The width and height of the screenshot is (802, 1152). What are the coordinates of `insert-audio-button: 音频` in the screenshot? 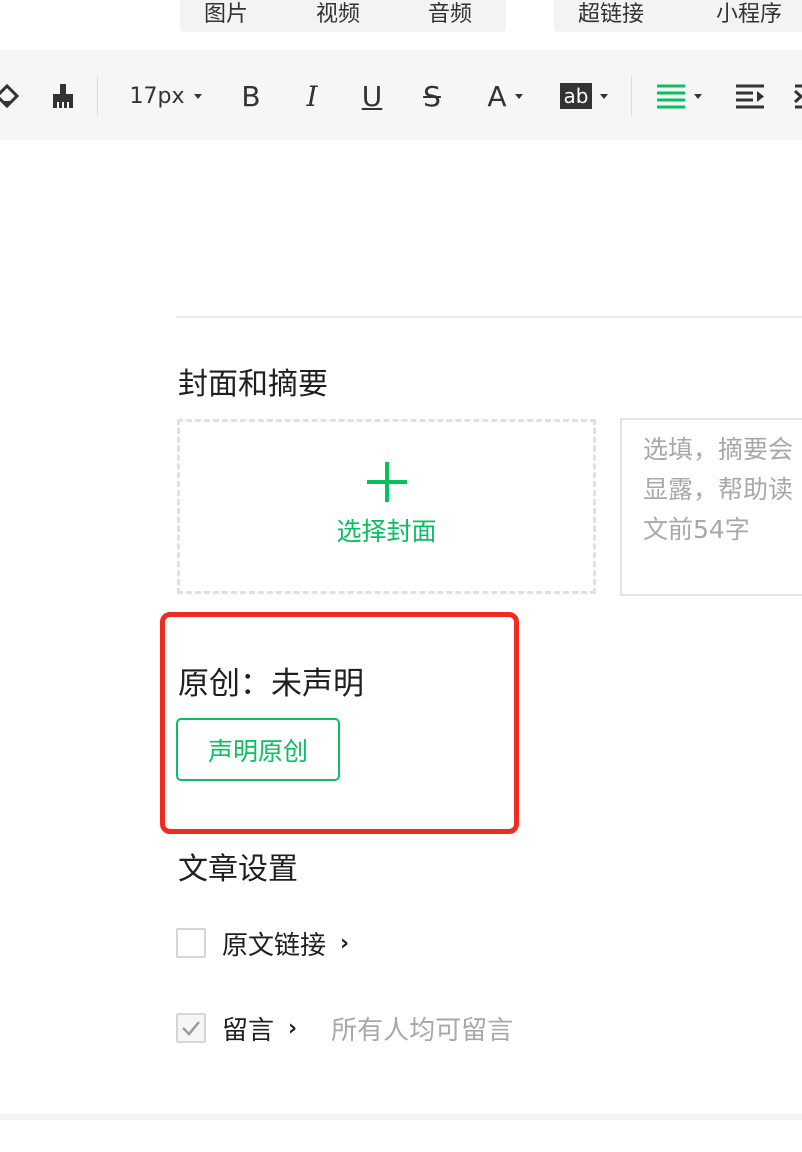 It's located at (450, 14).